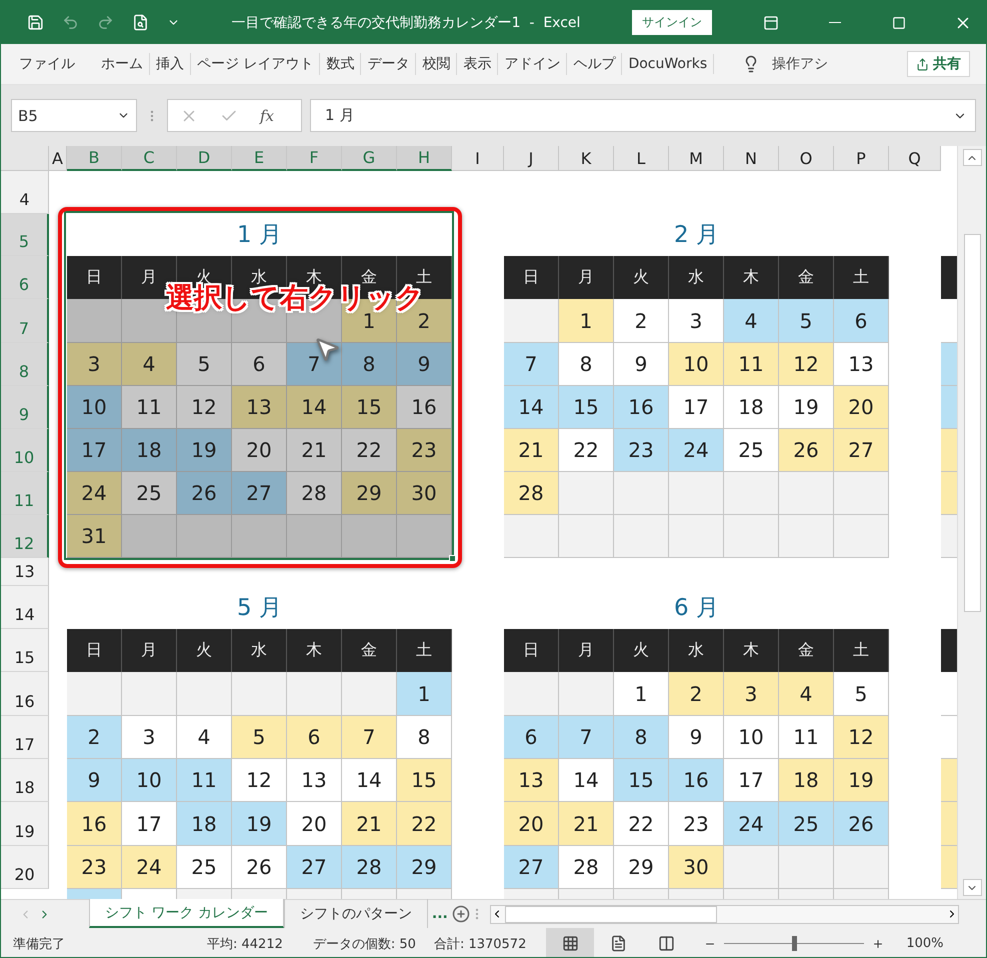 Image resolution: width=987 pixels, height=958 pixels. Describe the element at coordinates (25, 867) in the screenshot. I see `row-header: 20` at that location.